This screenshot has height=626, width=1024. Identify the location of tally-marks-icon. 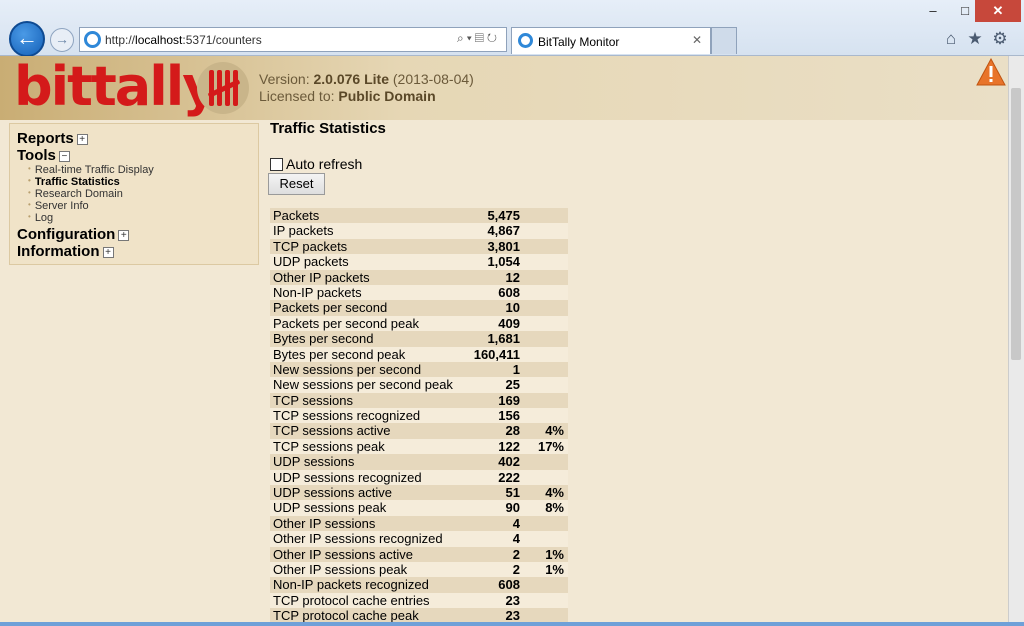
(223, 88).